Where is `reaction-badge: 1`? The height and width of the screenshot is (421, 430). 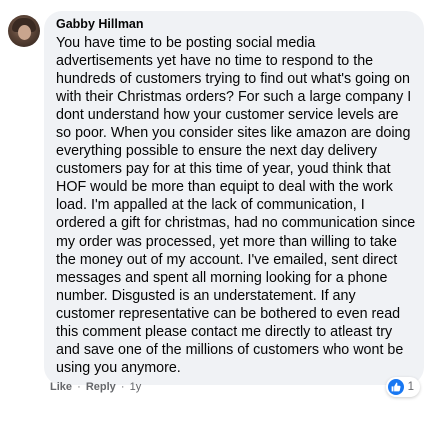 reaction-badge: 1 is located at coordinates (402, 387).